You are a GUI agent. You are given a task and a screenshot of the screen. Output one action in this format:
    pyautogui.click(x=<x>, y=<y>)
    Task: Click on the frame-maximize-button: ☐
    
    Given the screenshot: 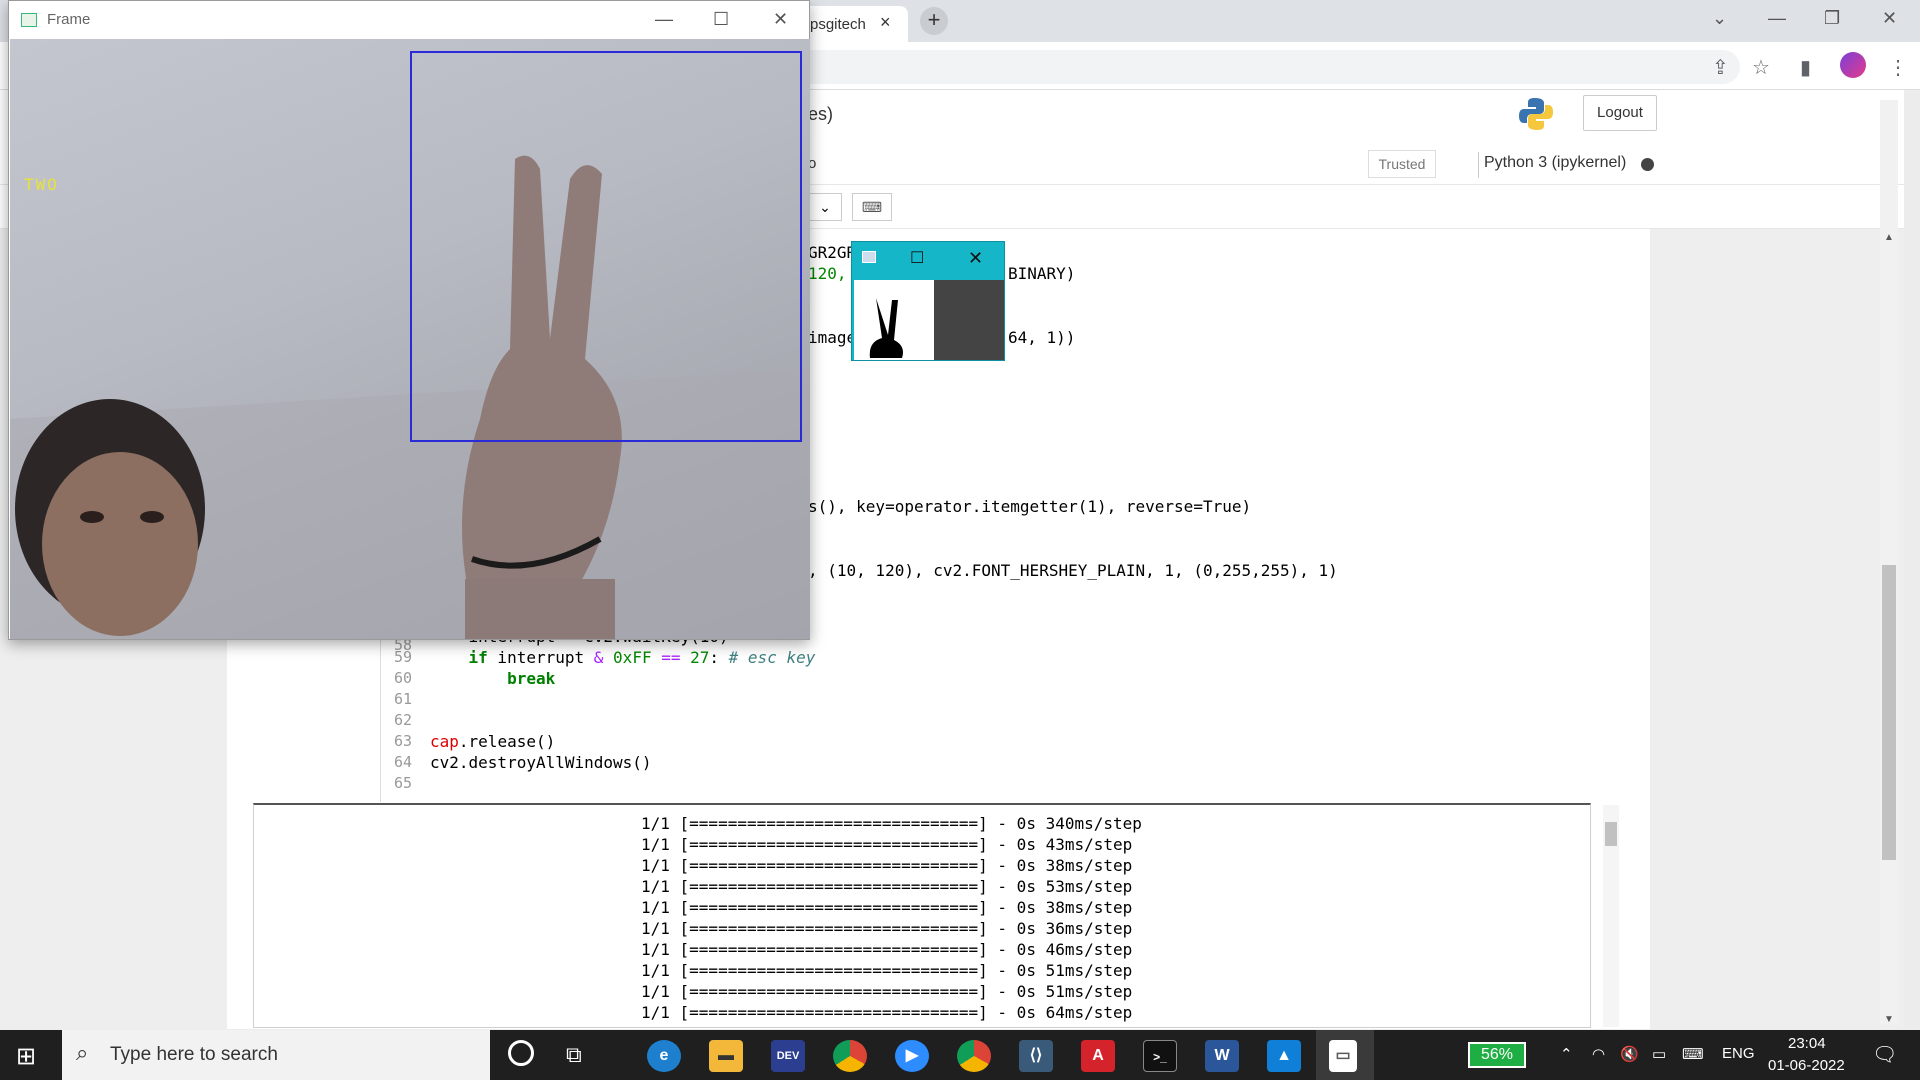 What is the action you would take?
    pyautogui.click(x=721, y=19)
    